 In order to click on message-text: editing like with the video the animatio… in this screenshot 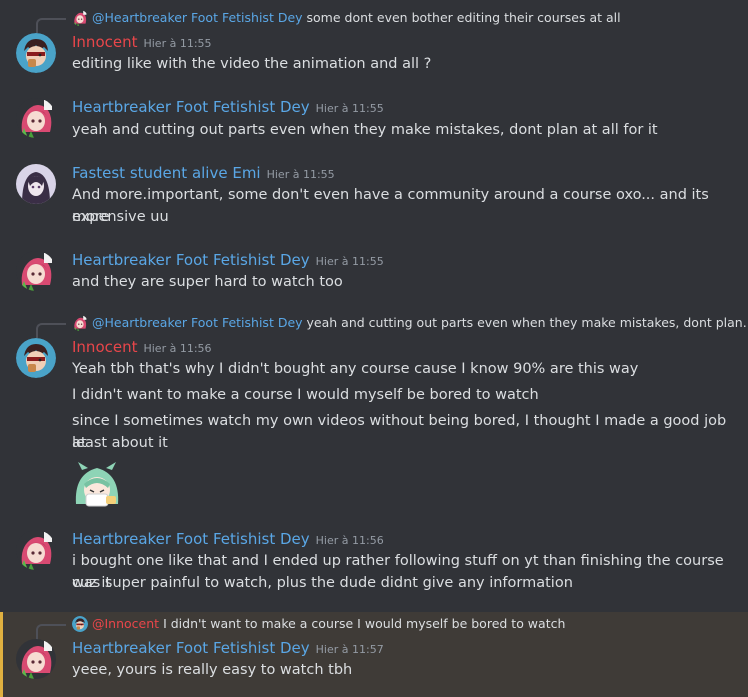, I will do `click(252, 64)`.